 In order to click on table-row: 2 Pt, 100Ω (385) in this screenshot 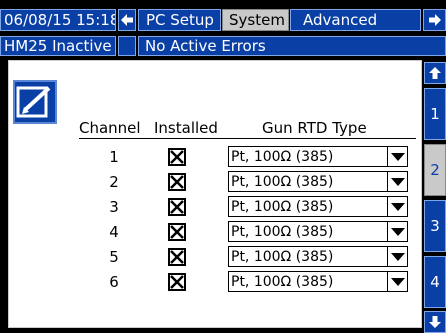, I will do `click(216, 182)`.